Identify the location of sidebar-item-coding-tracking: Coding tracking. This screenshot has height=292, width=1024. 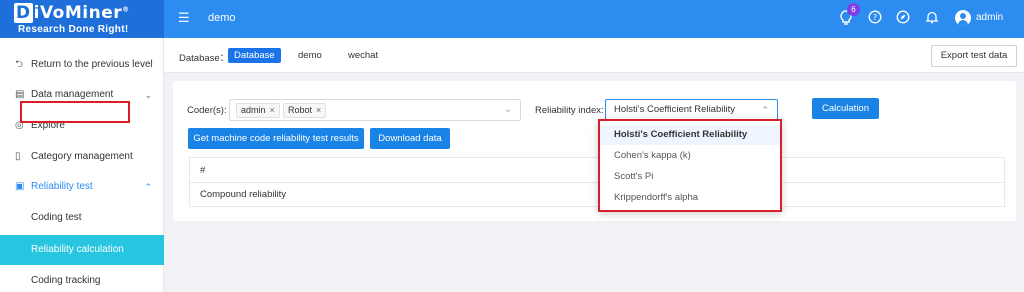
(82, 279).